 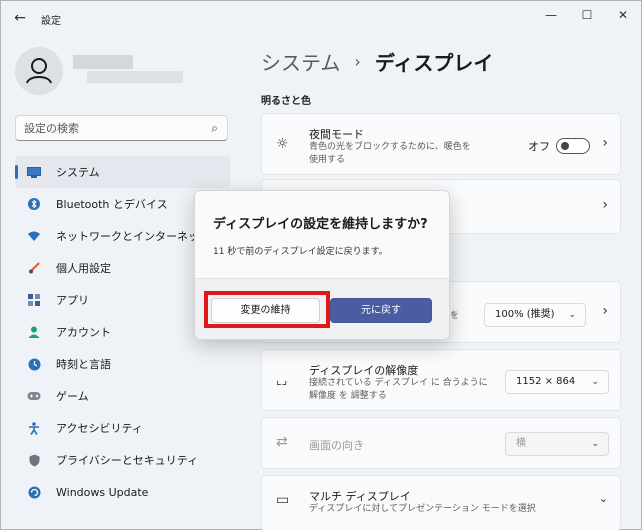 I want to click on accessibility-icon, so click(x=34, y=428).